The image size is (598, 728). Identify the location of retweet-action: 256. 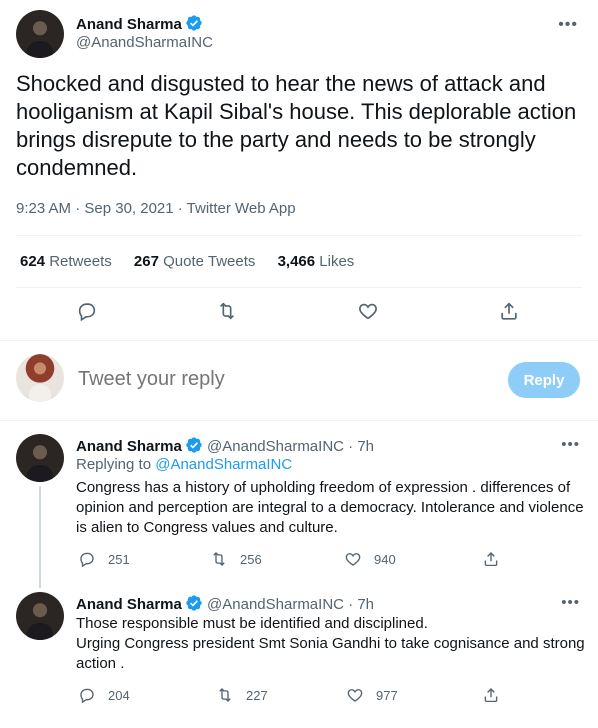
(236, 559).